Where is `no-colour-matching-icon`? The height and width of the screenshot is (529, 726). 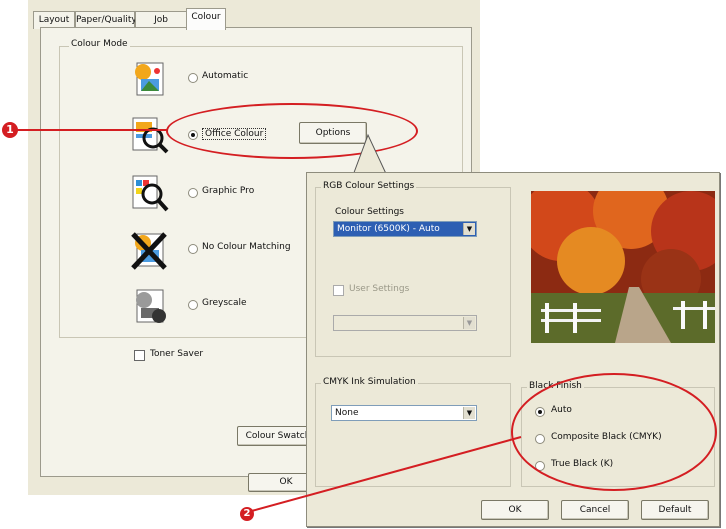
no-colour-matching-icon is located at coordinates (150, 249).